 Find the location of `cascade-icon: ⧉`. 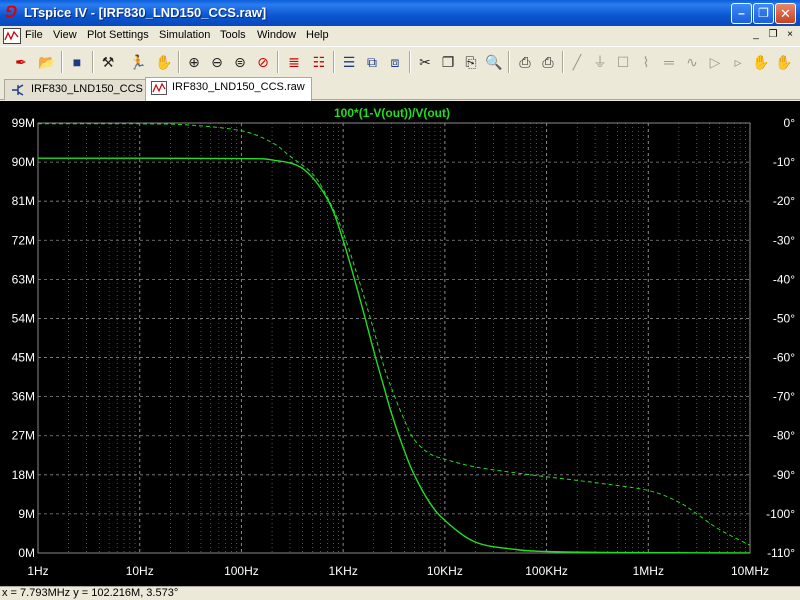

cascade-icon: ⧉ is located at coordinates (372, 62).